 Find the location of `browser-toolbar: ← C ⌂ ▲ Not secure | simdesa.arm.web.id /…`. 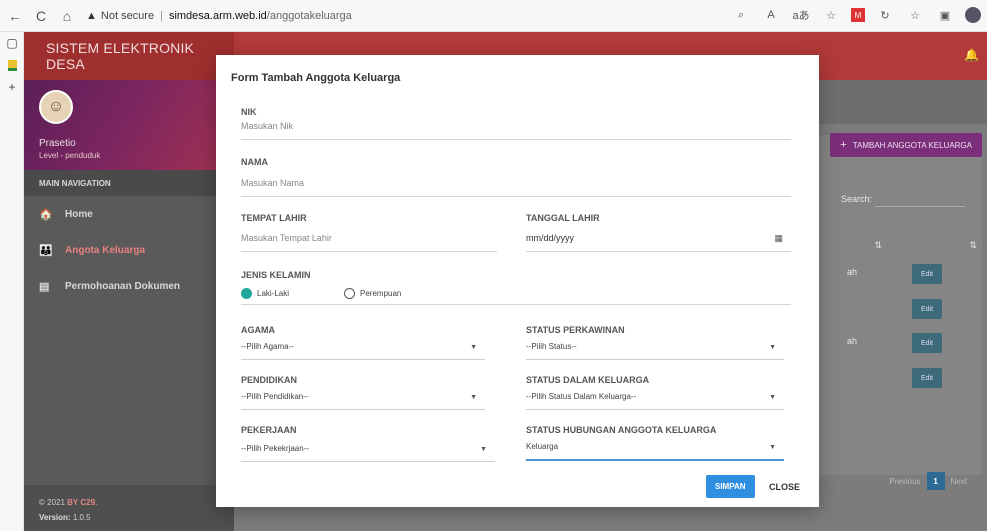

browser-toolbar: ← C ⌂ ▲ Not secure | simdesa.arm.web.id /… is located at coordinates (493, 16).